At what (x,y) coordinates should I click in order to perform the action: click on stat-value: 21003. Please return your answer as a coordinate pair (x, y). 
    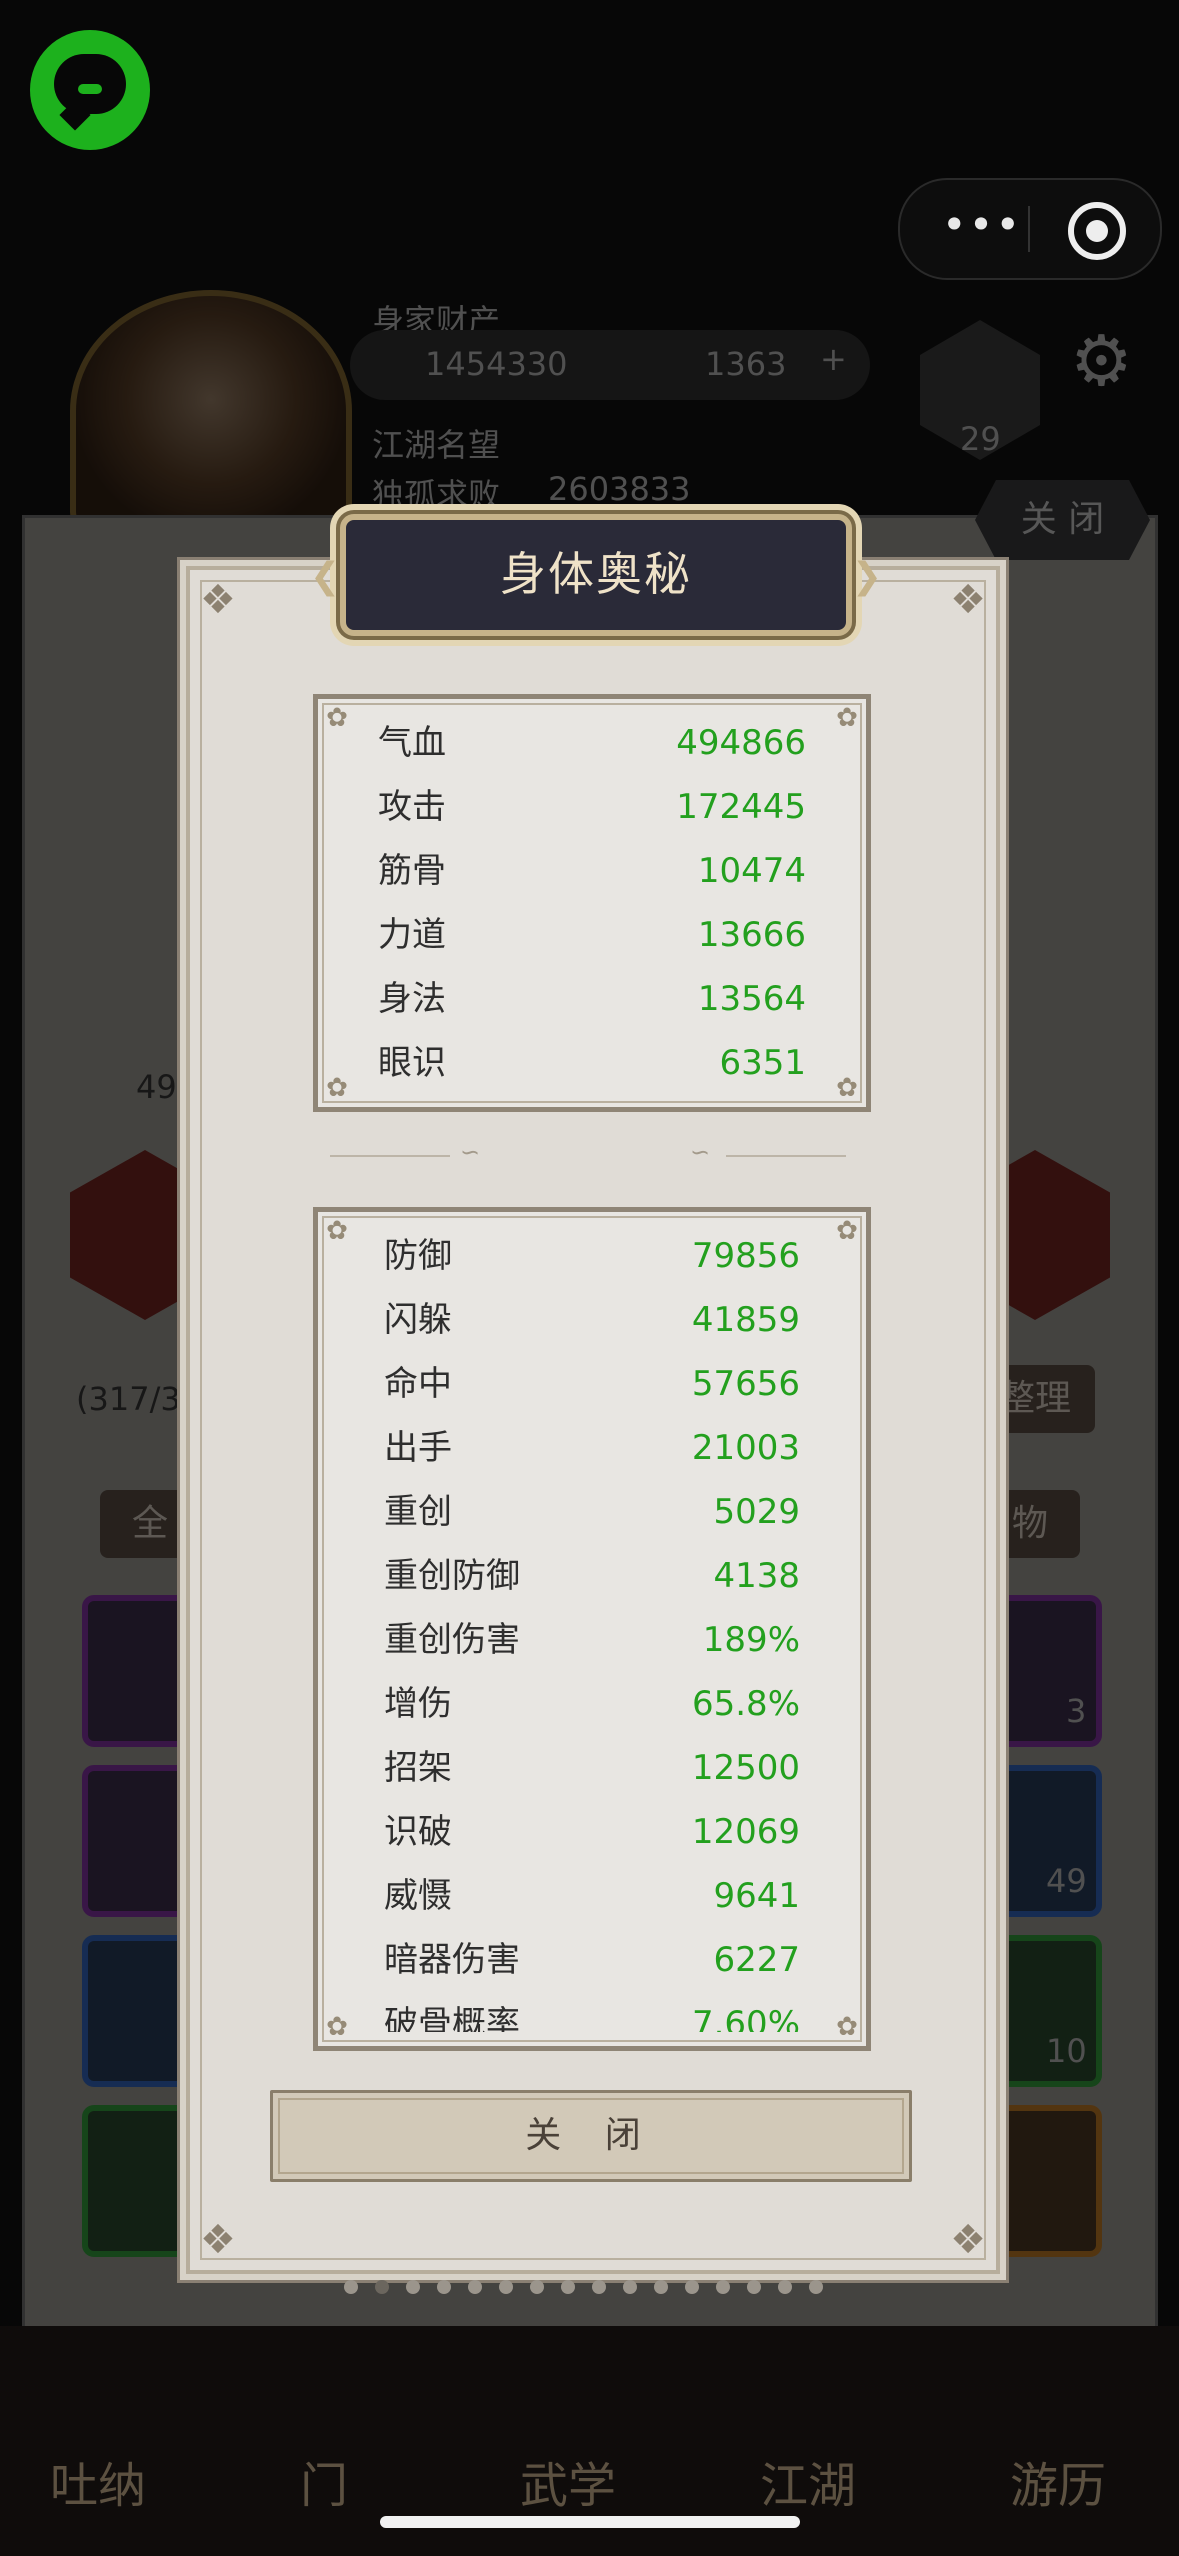
    Looking at the image, I should click on (745, 1448).